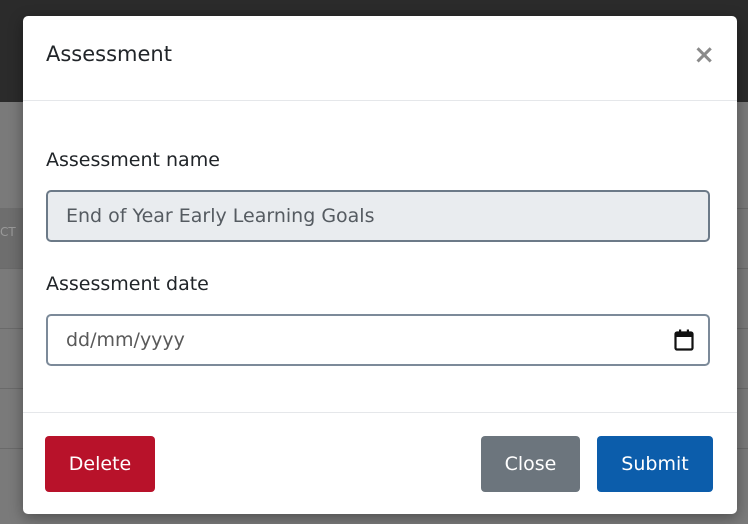  Describe the element at coordinates (12, 238) in the screenshot. I see `background-table-fragment: CT` at that location.